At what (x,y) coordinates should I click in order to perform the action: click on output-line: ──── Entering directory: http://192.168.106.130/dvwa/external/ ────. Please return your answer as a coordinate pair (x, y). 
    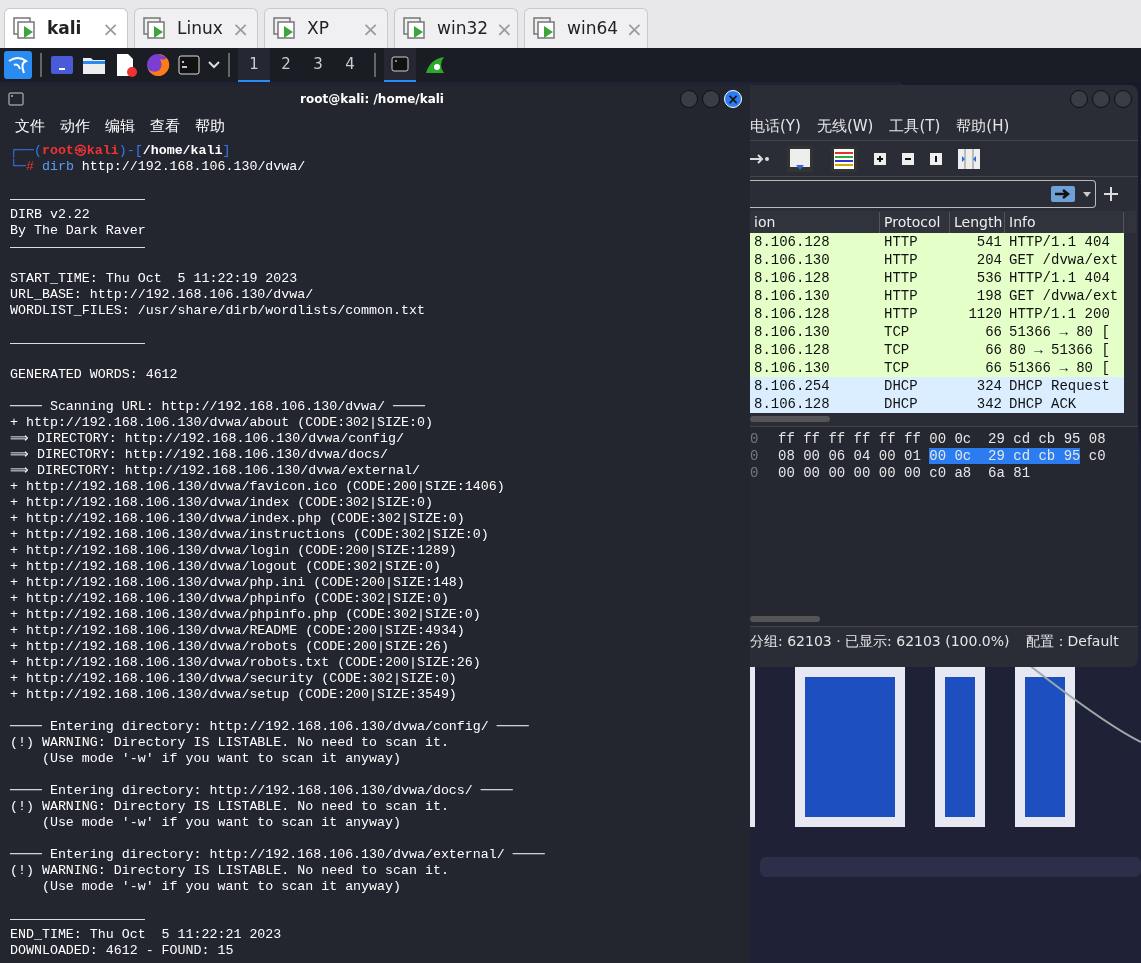
    Looking at the image, I should click on (277, 855).